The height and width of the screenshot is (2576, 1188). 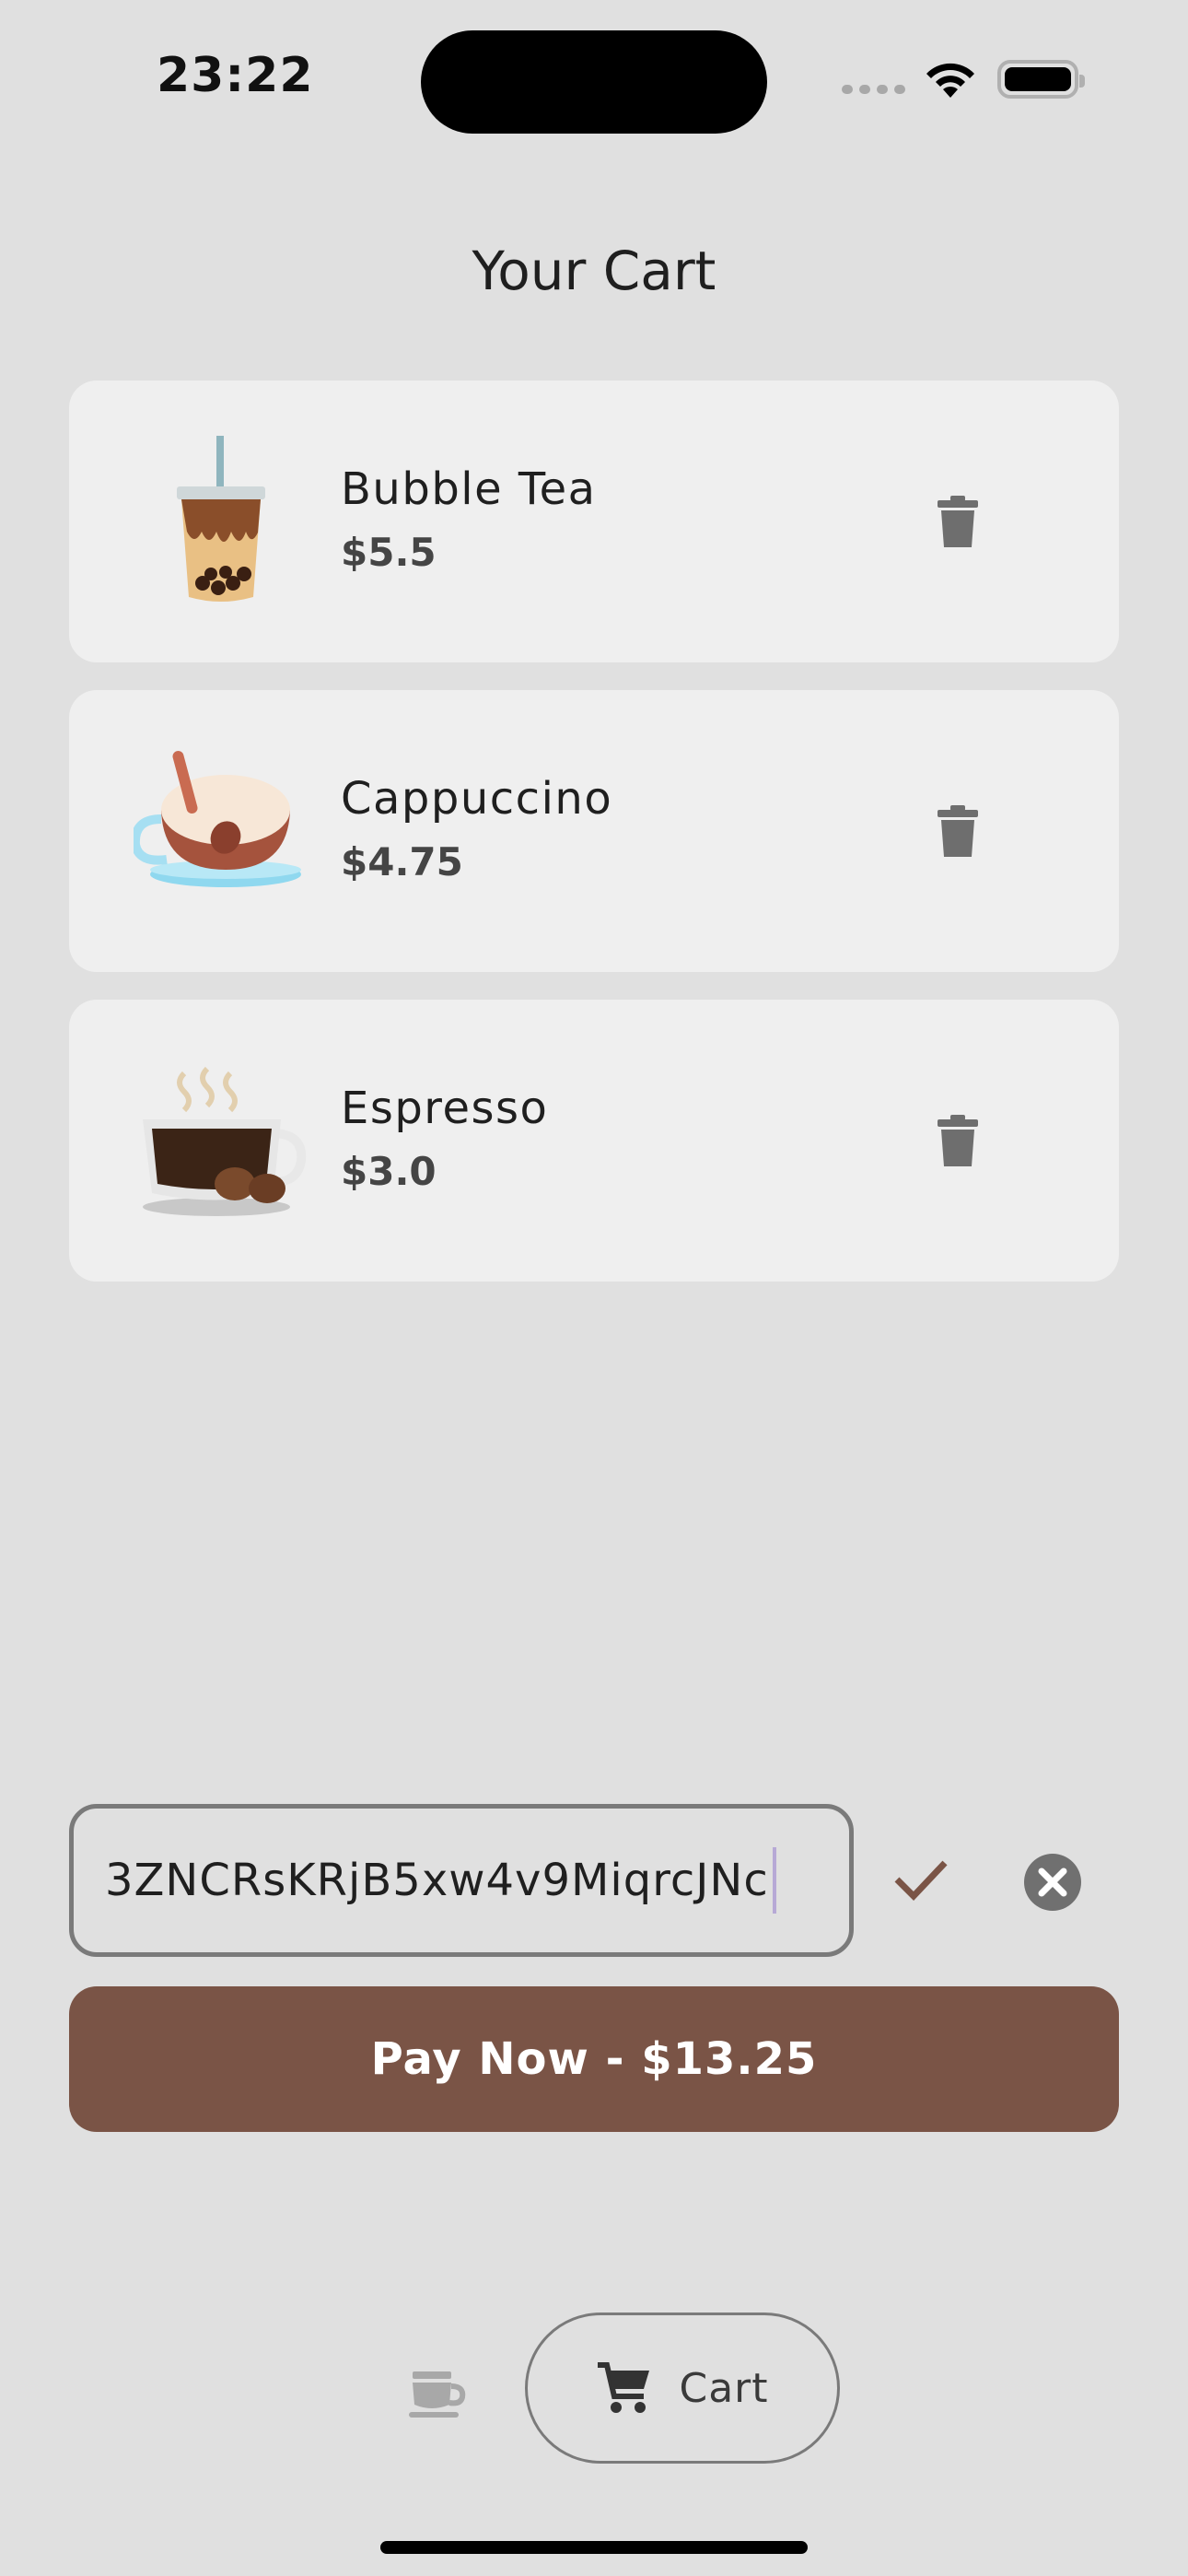 I want to click on nav-cart-tab: Cart, so click(x=682, y=2388).